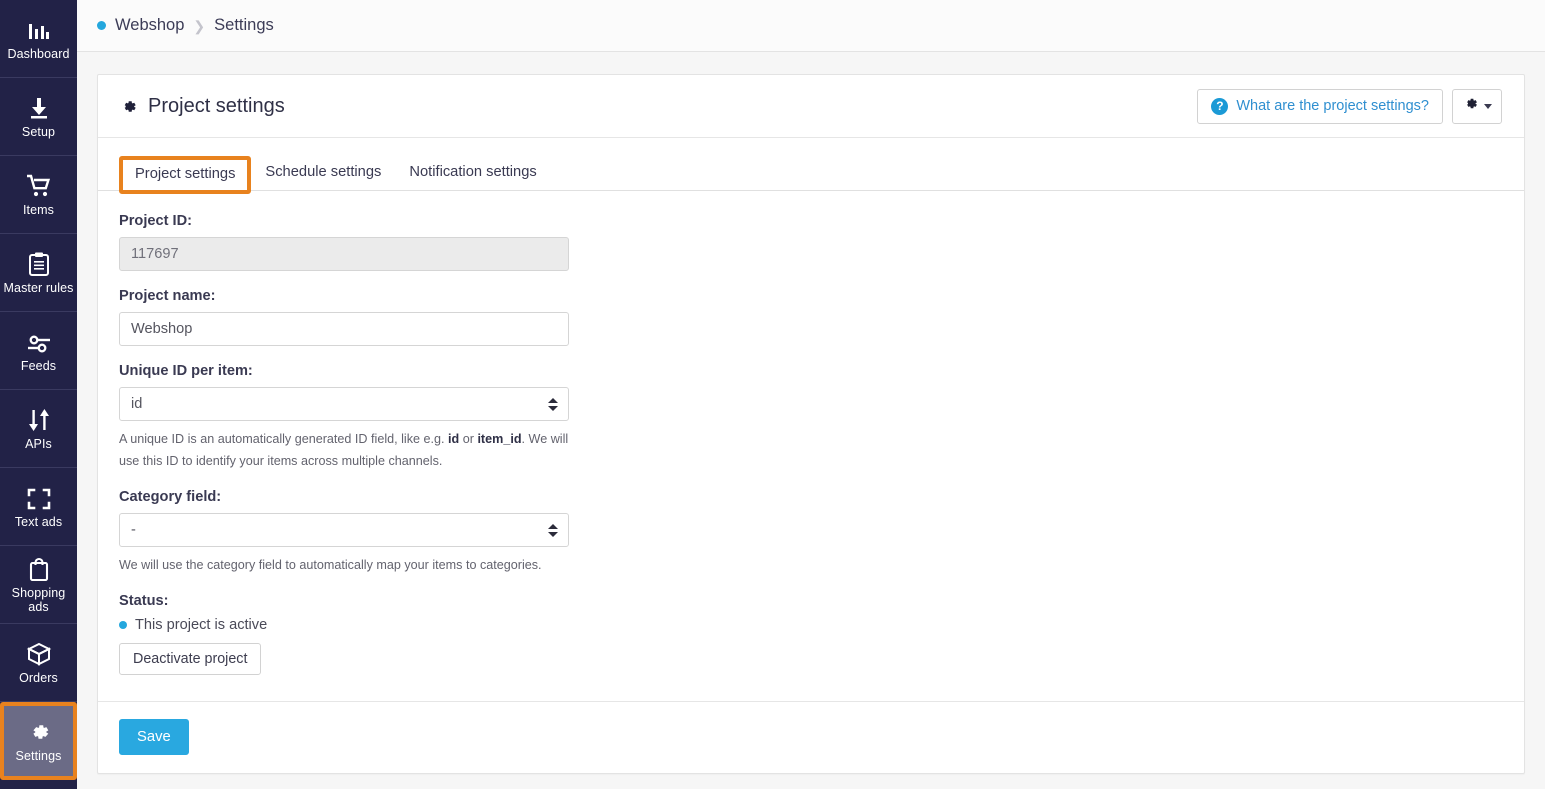 The width and height of the screenshot is (1545, 789). Describe the element at coordinates (1488, 106) in the screenshot. I see `chevron-down-icon` at that location.